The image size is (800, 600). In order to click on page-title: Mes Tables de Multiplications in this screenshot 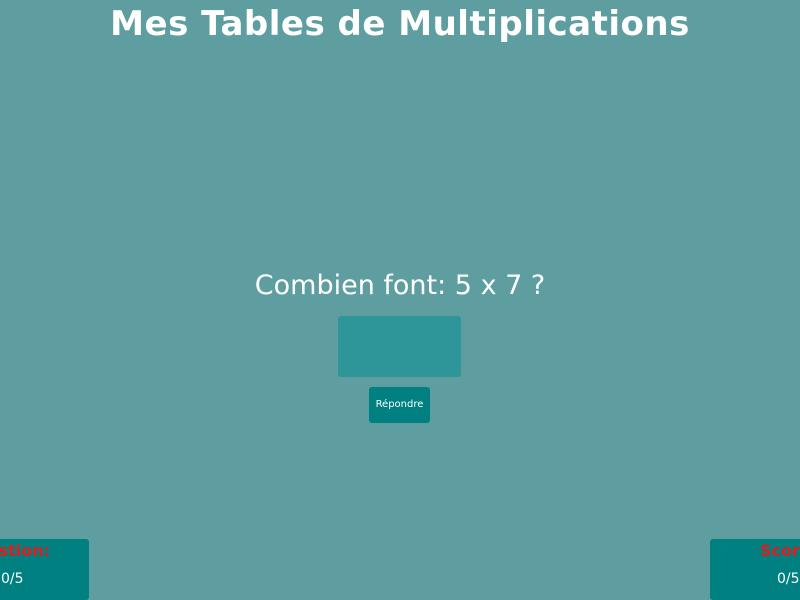, I will do `click(400, 24)`.